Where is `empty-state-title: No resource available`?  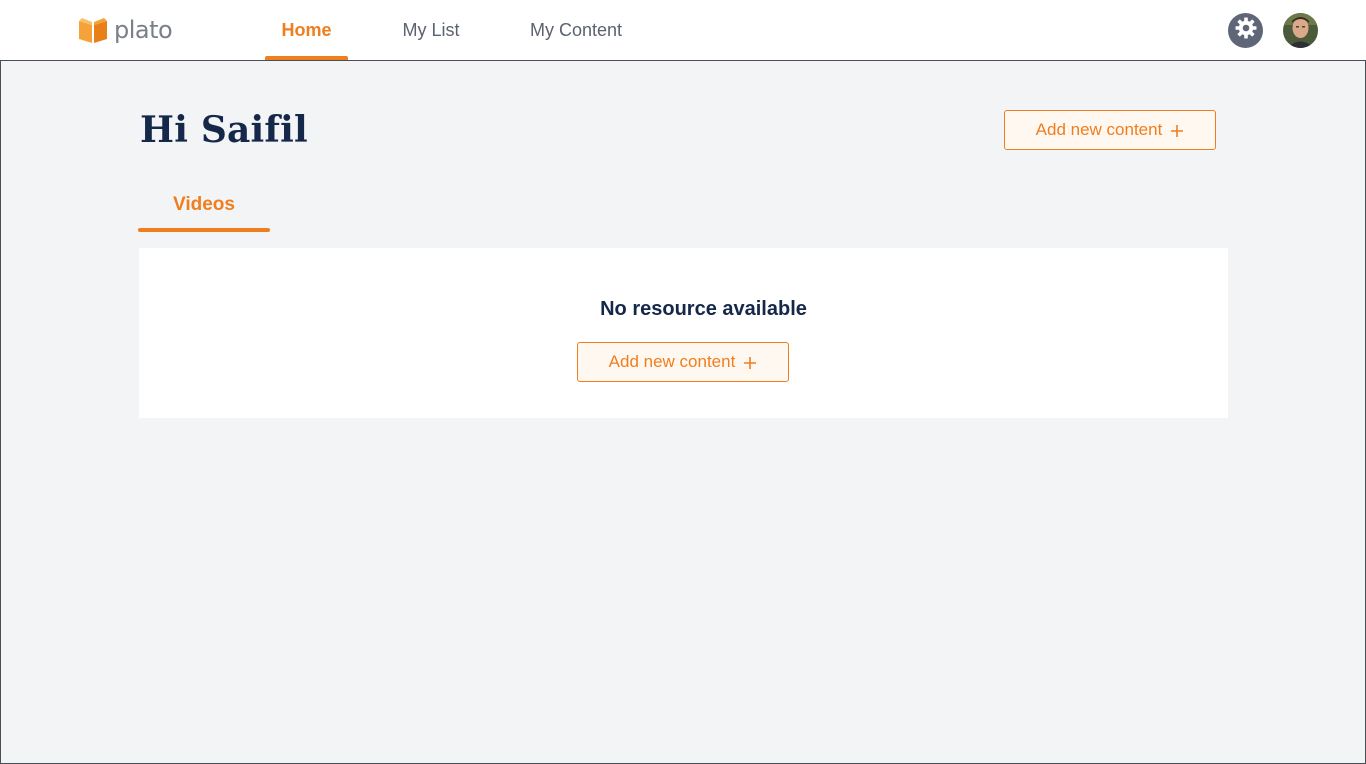
empty-state-title: No resource available is located at coordinates (703, 309).